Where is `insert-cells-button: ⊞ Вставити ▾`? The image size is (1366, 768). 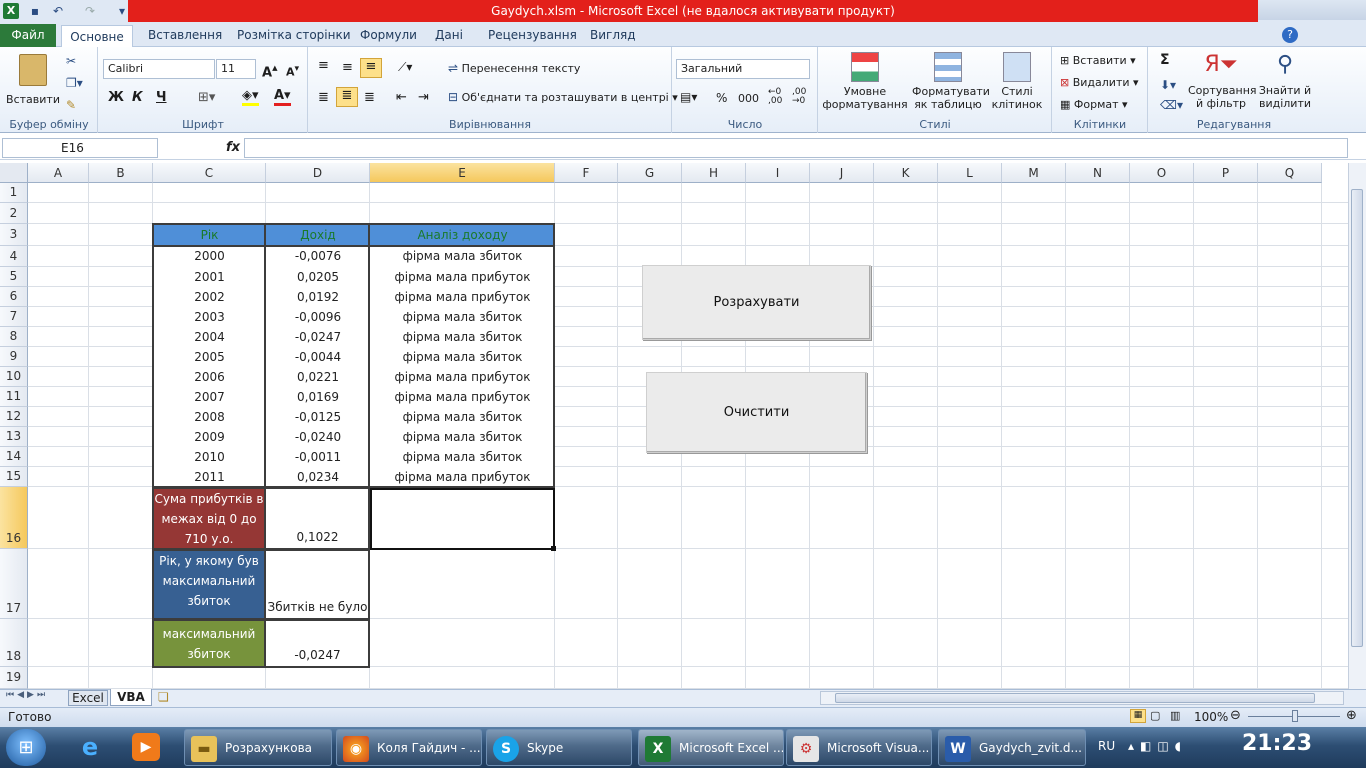
insert-cells-button: ⊞ Вставити ▾ is located at coordinates (1098, 60).